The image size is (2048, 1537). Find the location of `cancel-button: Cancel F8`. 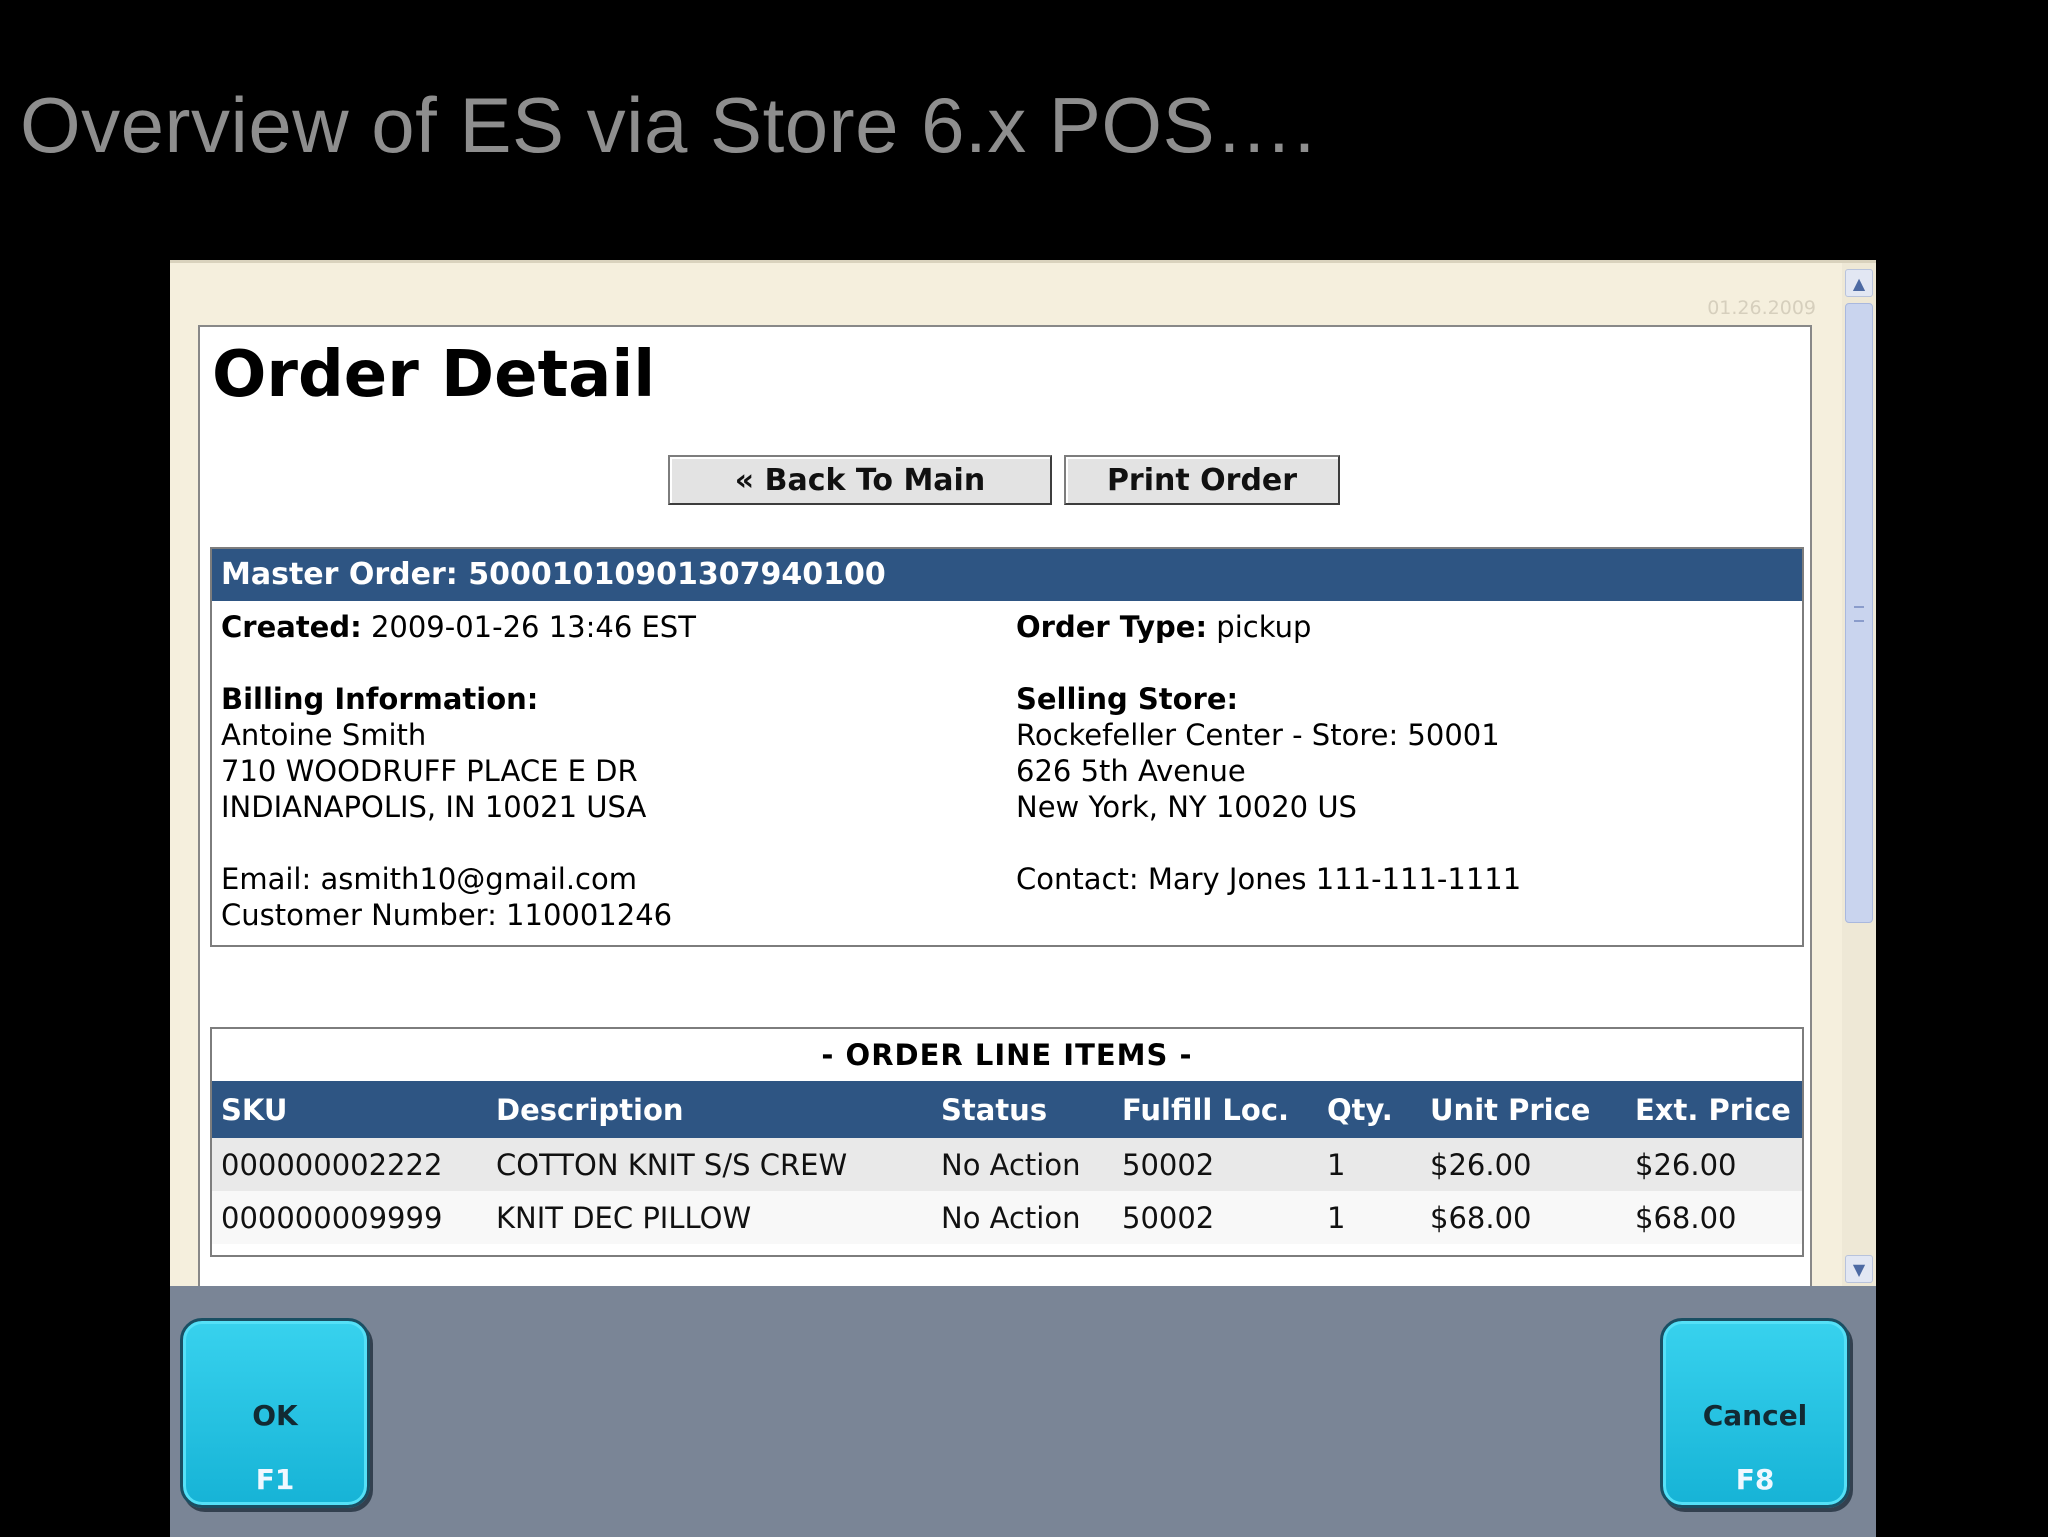

cancel-button: Cancel F8 is located at coordinates (1755, 1413).